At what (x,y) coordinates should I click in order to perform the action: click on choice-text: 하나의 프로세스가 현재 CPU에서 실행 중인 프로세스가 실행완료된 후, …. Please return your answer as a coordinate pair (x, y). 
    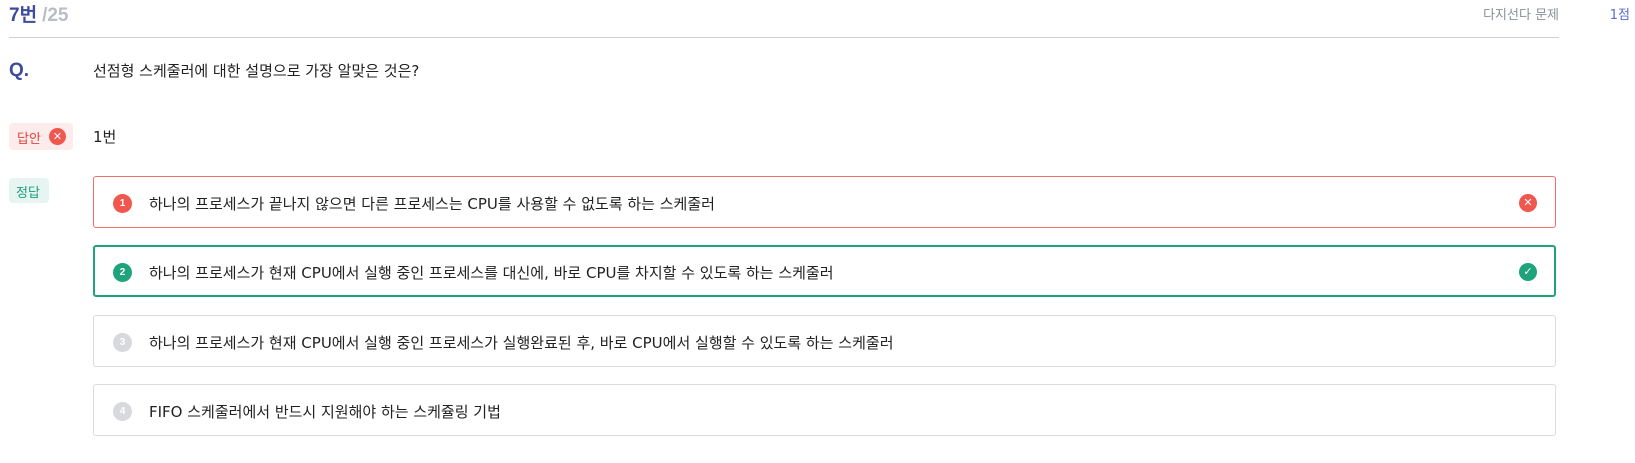
    Looking at the image, I should click on (521, 343).